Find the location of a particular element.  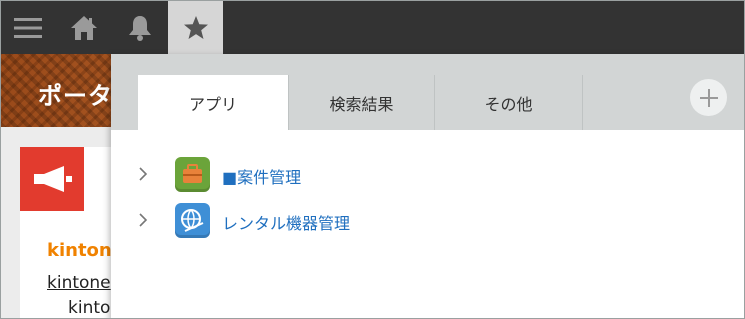

menu-icon is located at coordinates (28, 27).